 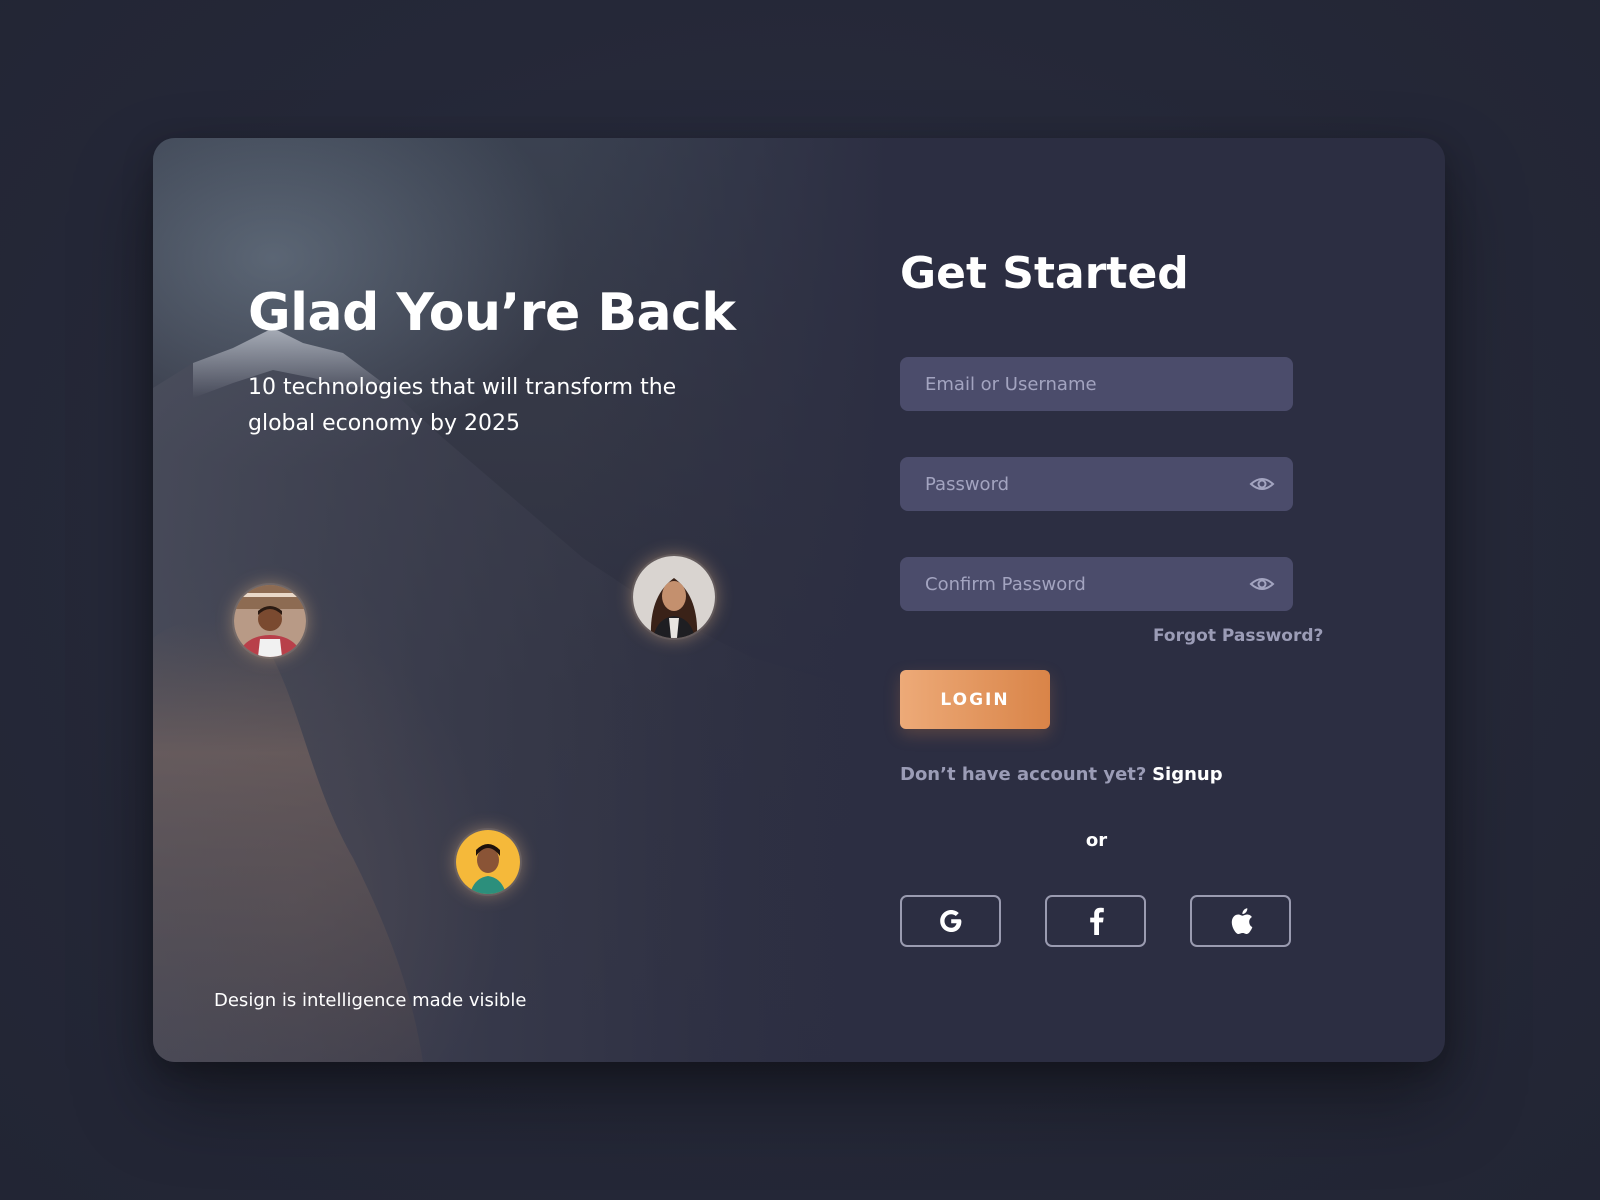 I want to click on google-icon, so click(x=950, y=921).